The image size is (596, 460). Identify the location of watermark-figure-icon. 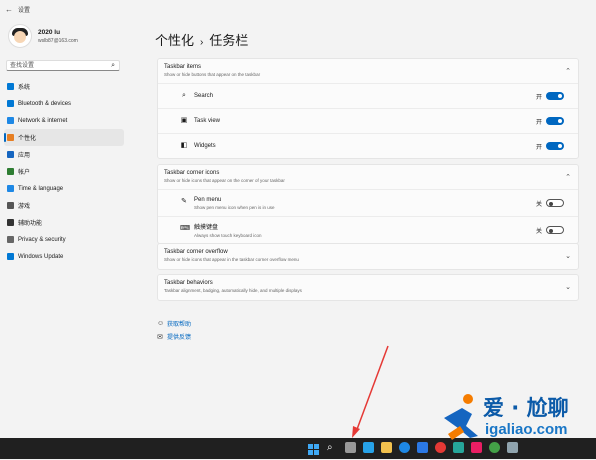
(461, 417).